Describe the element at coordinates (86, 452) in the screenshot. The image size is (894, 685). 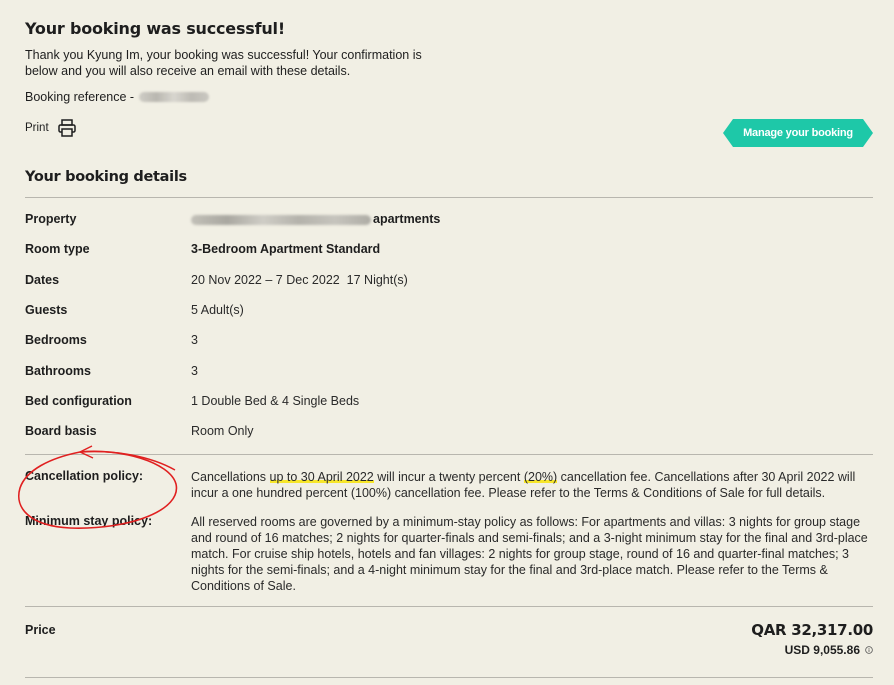
I see `red-arrowhead-annotation` at that location.